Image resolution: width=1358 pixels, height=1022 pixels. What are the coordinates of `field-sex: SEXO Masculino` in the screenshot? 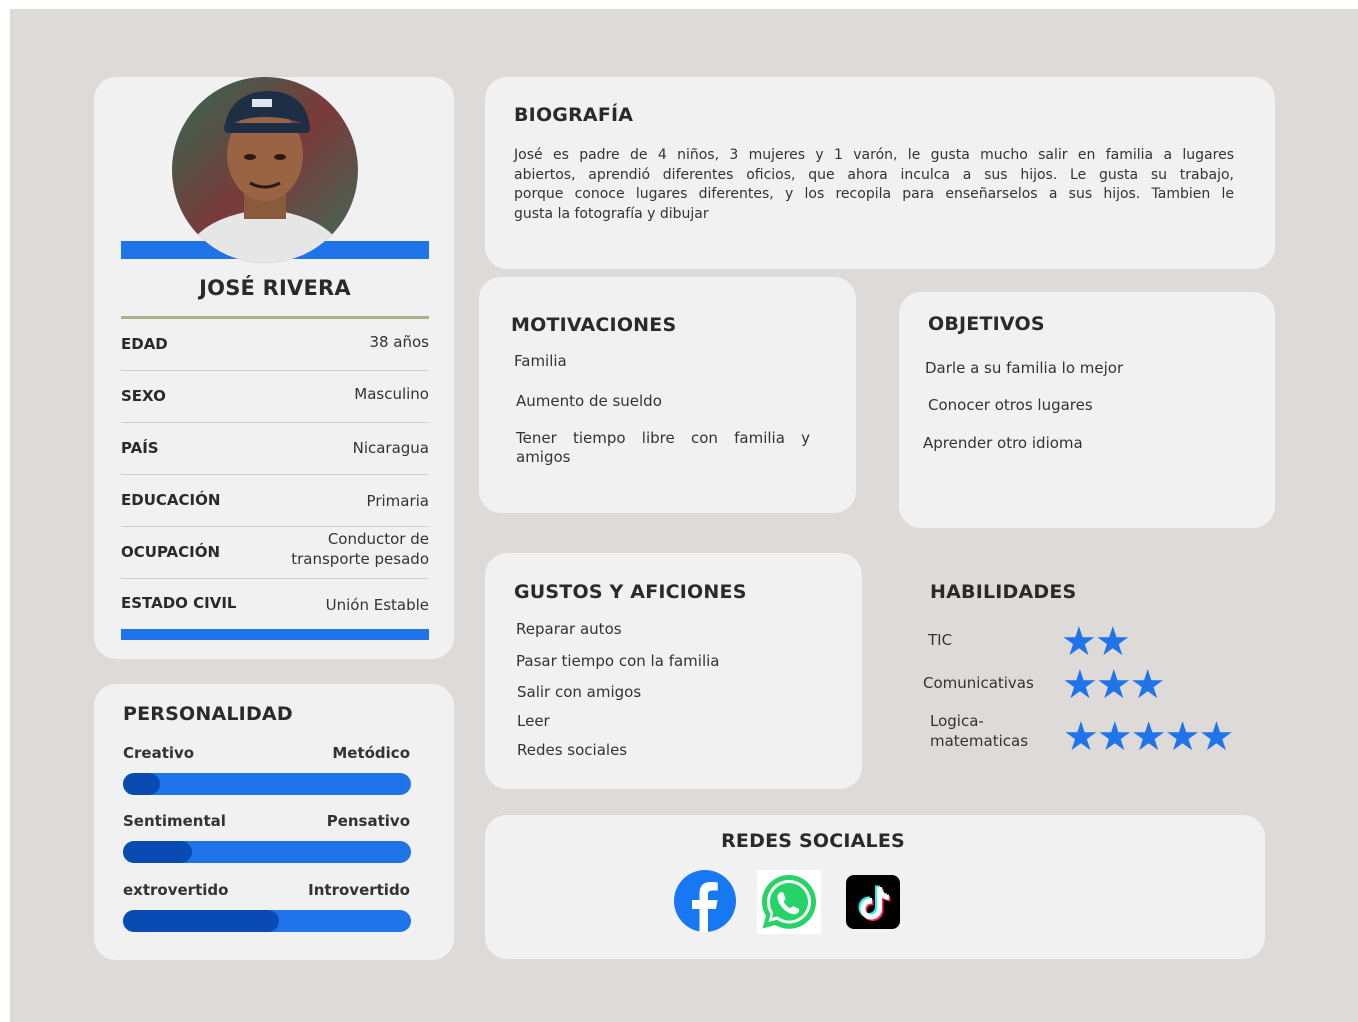 It's located at (275, 396).